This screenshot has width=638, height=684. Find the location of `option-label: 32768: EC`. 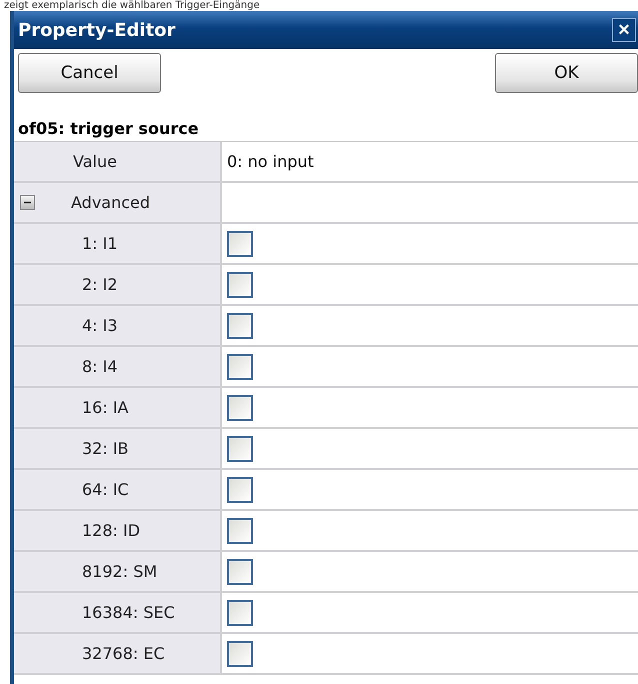

option-label: 32768: EC is located at coordinates (118, 653).